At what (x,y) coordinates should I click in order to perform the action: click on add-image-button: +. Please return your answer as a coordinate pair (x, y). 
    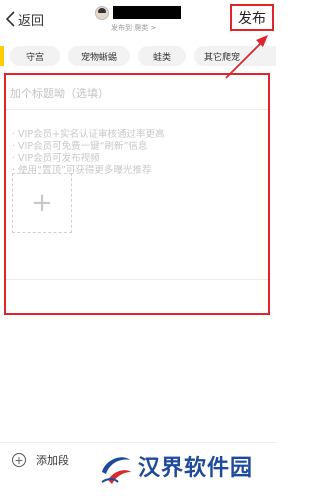
    Looking at the image, I should click on (42, 203).